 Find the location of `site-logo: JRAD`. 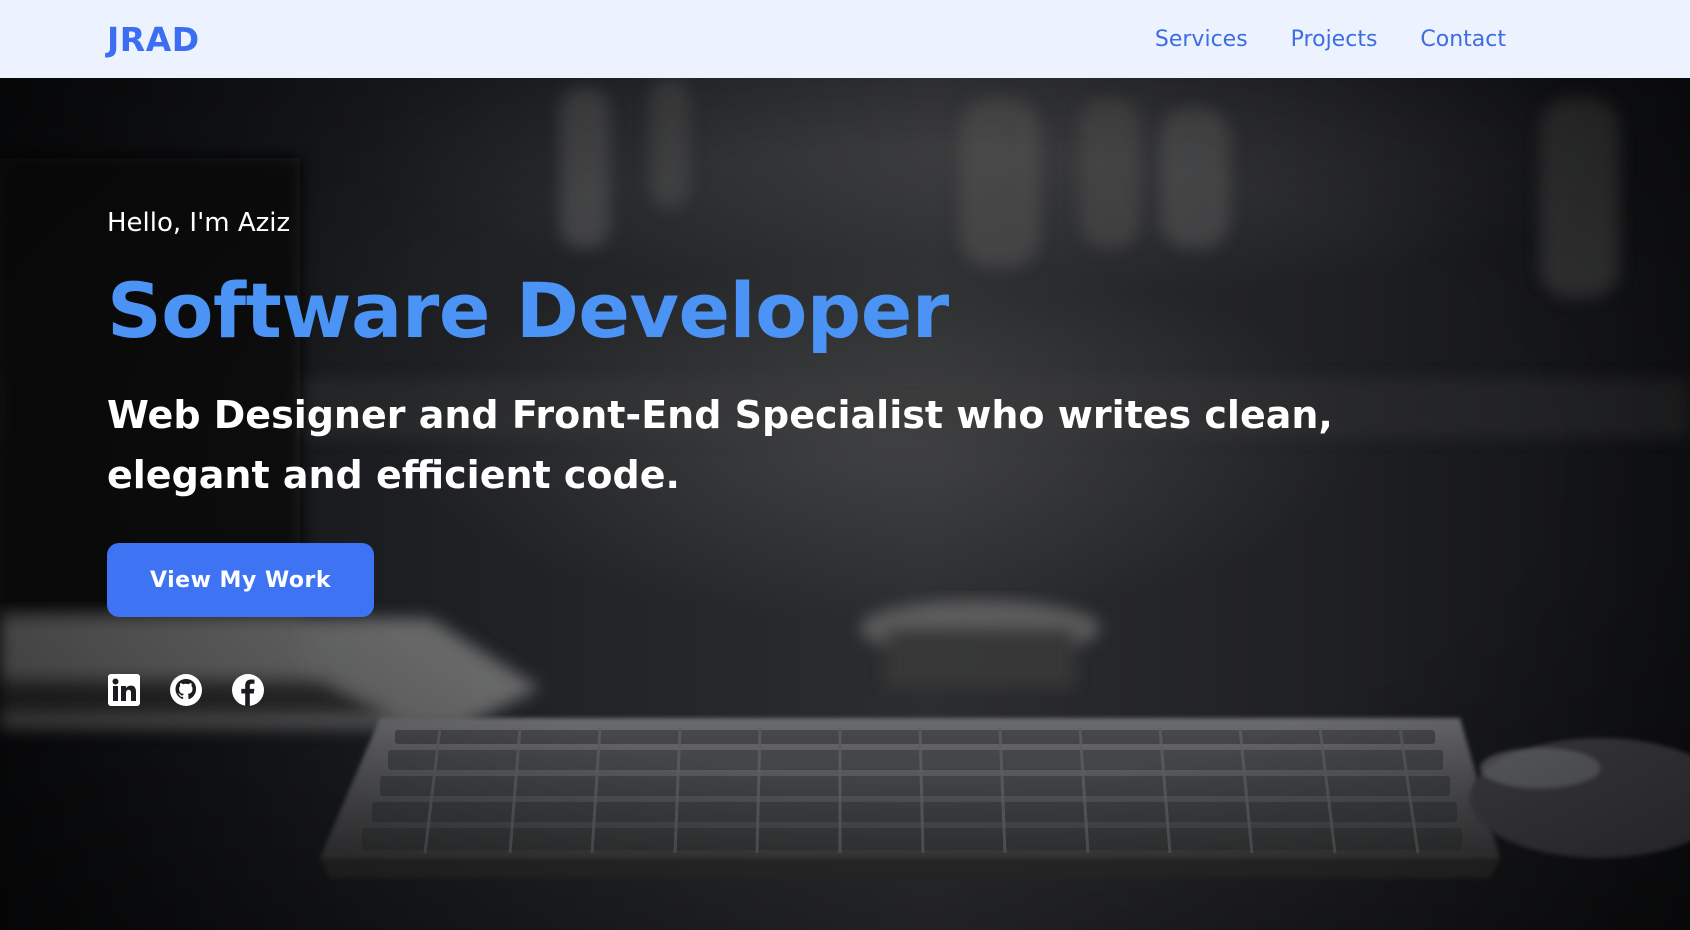

site-logo: JRAD is located at coordinates (153, 39).